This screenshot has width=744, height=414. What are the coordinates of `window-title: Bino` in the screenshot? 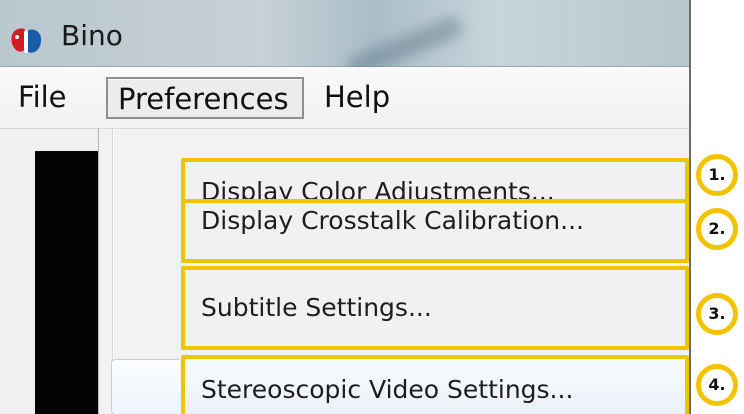 It's located at (92, 35).